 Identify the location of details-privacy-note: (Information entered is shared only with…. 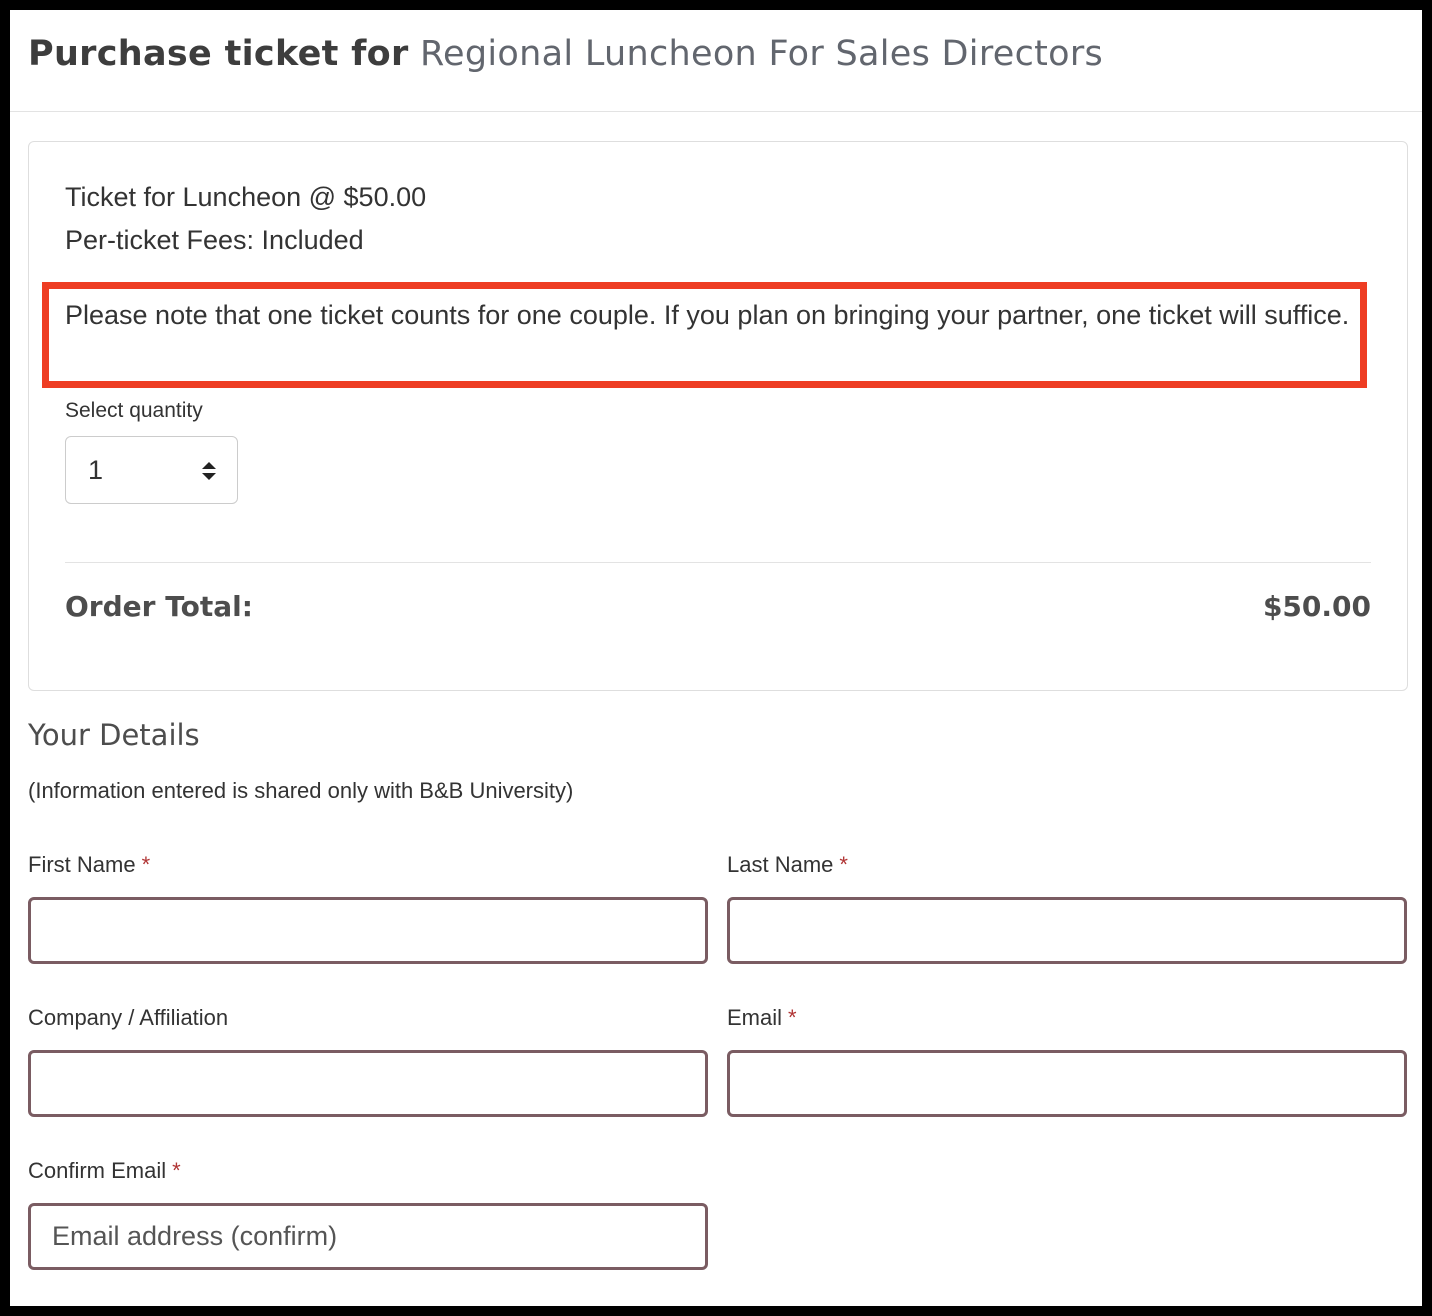
(301, 790).